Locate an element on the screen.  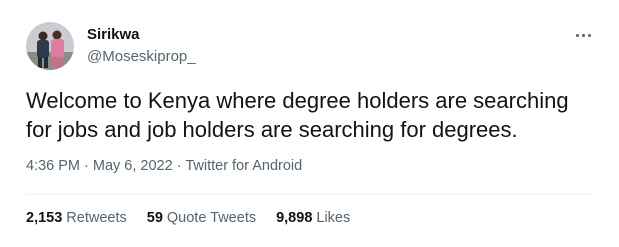
divider is located at coordinates (310, 194).